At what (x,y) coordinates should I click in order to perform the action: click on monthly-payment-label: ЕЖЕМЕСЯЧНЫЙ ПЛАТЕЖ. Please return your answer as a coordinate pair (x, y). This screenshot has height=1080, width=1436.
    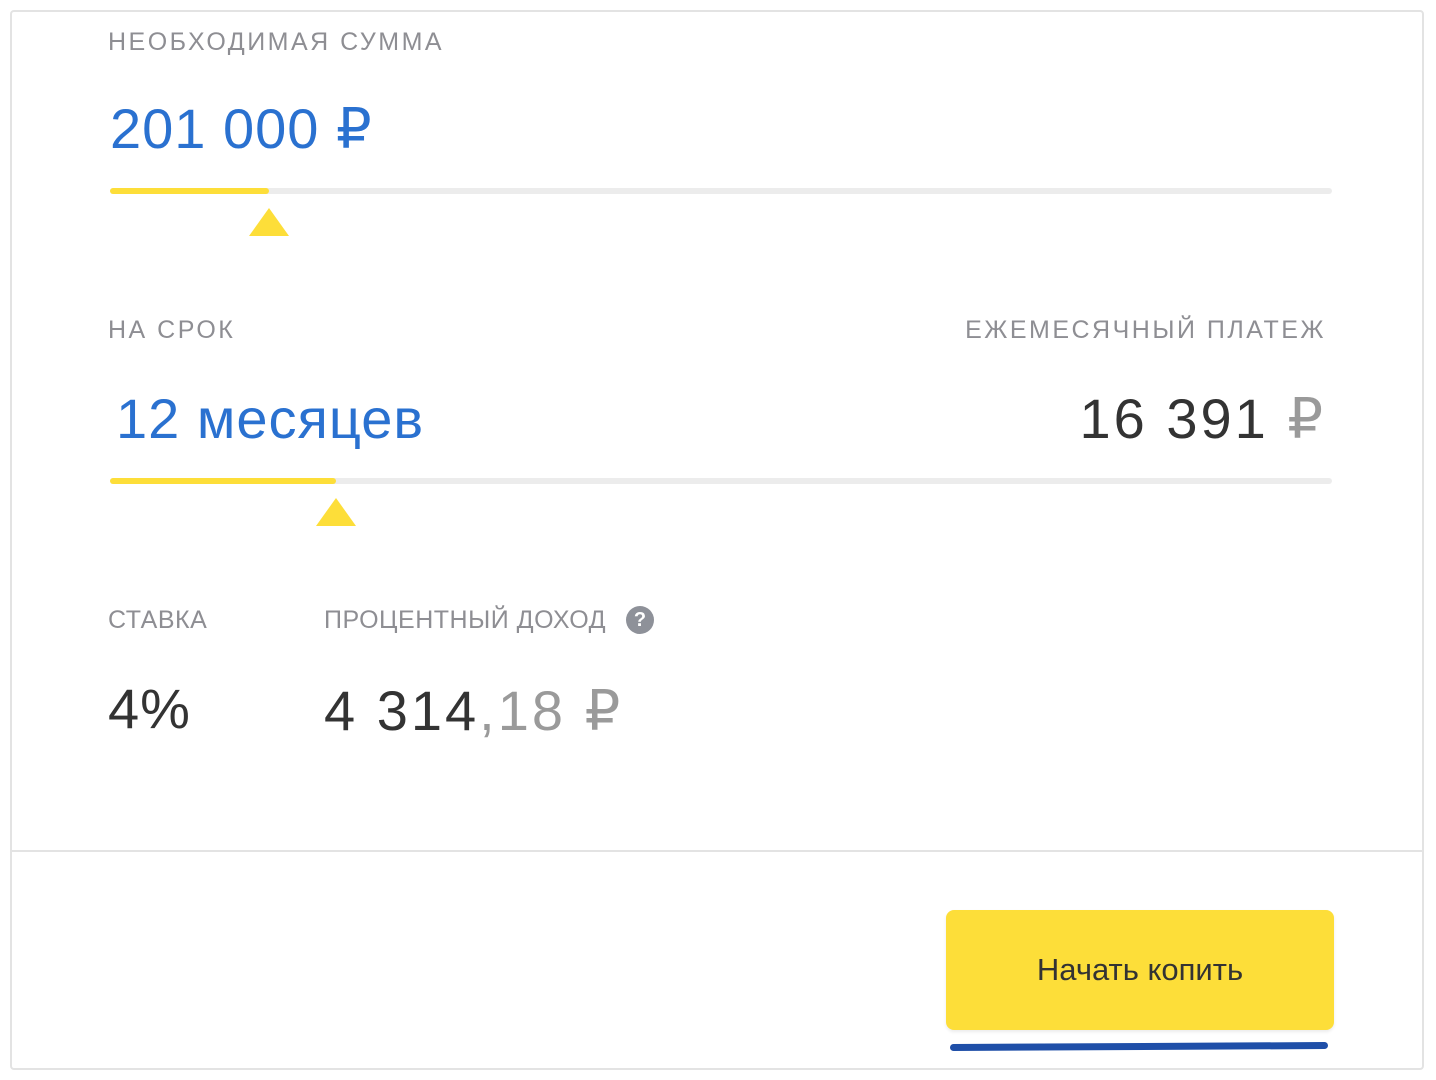
    Looking at the image, I should click on (1145, 330).